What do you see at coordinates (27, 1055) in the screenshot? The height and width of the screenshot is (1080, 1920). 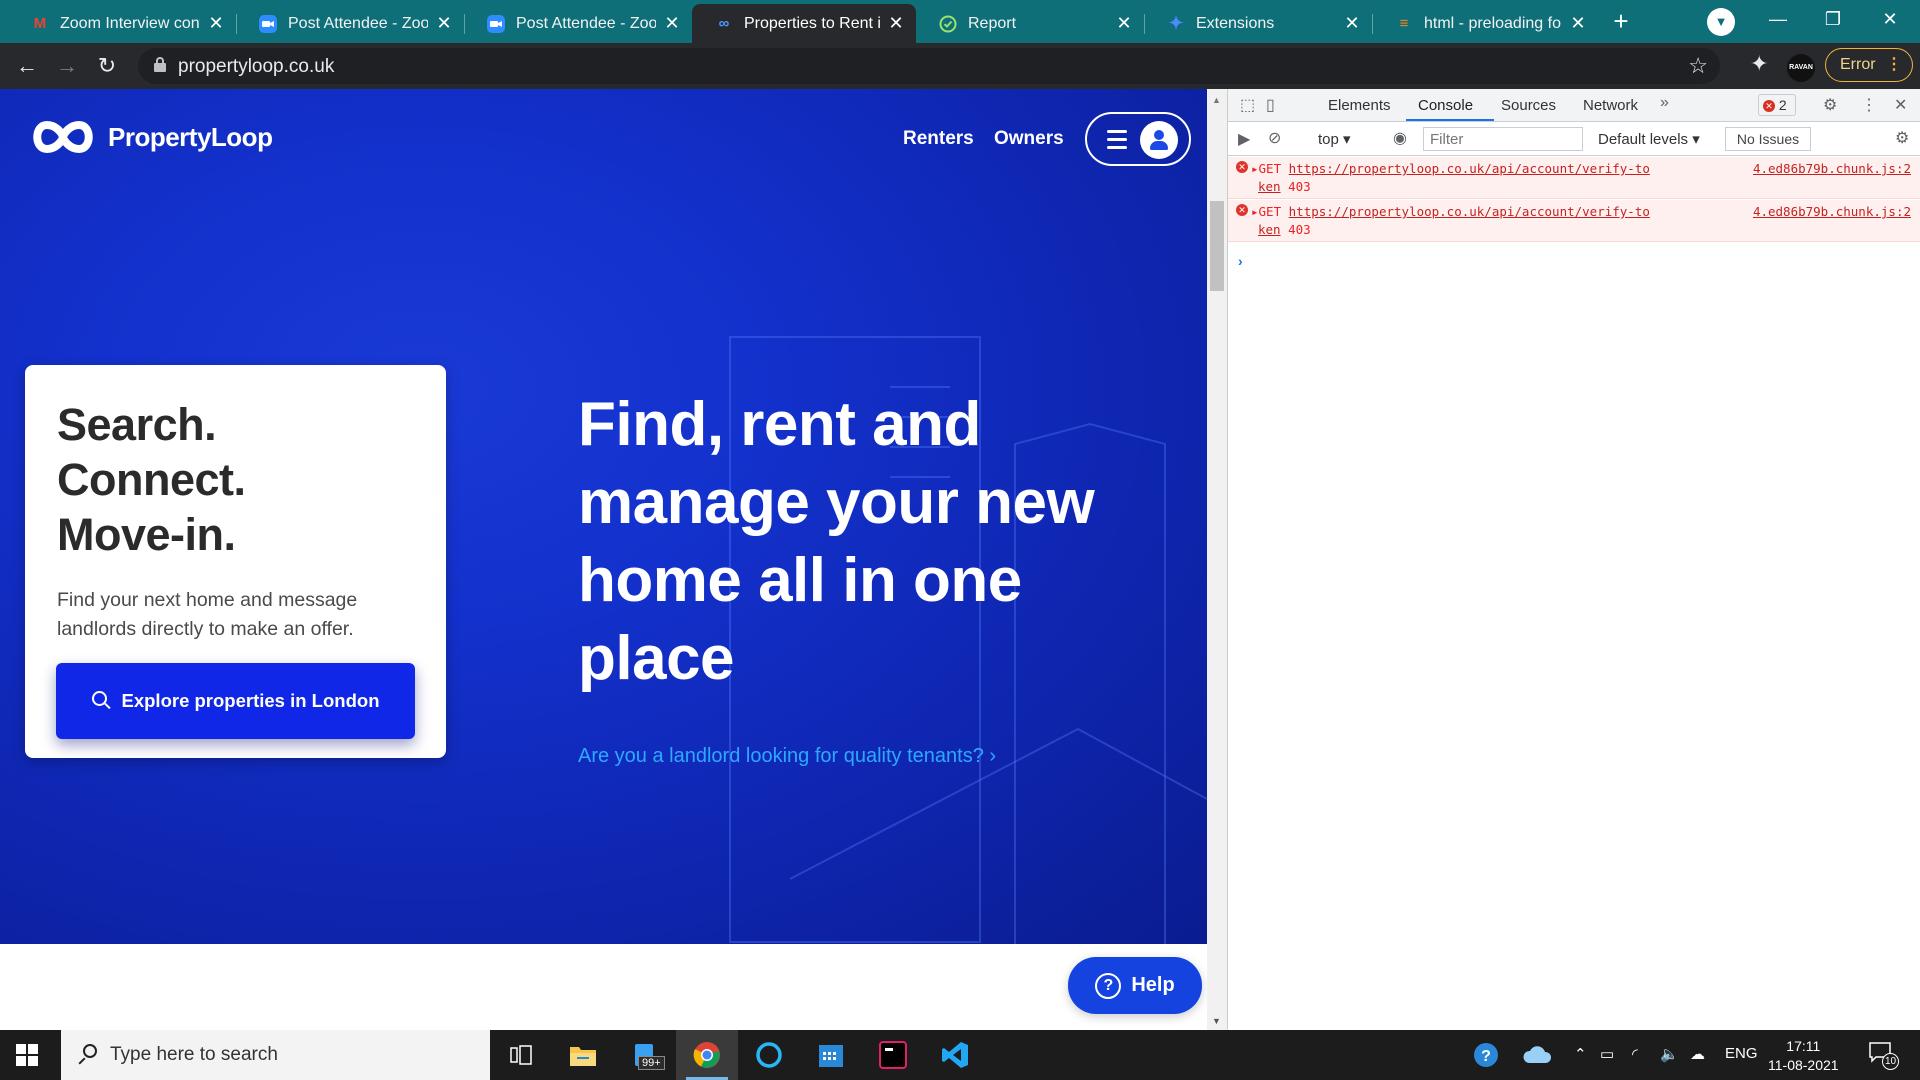 I see `windows-start-icon` at bounding box center [27, 1055].